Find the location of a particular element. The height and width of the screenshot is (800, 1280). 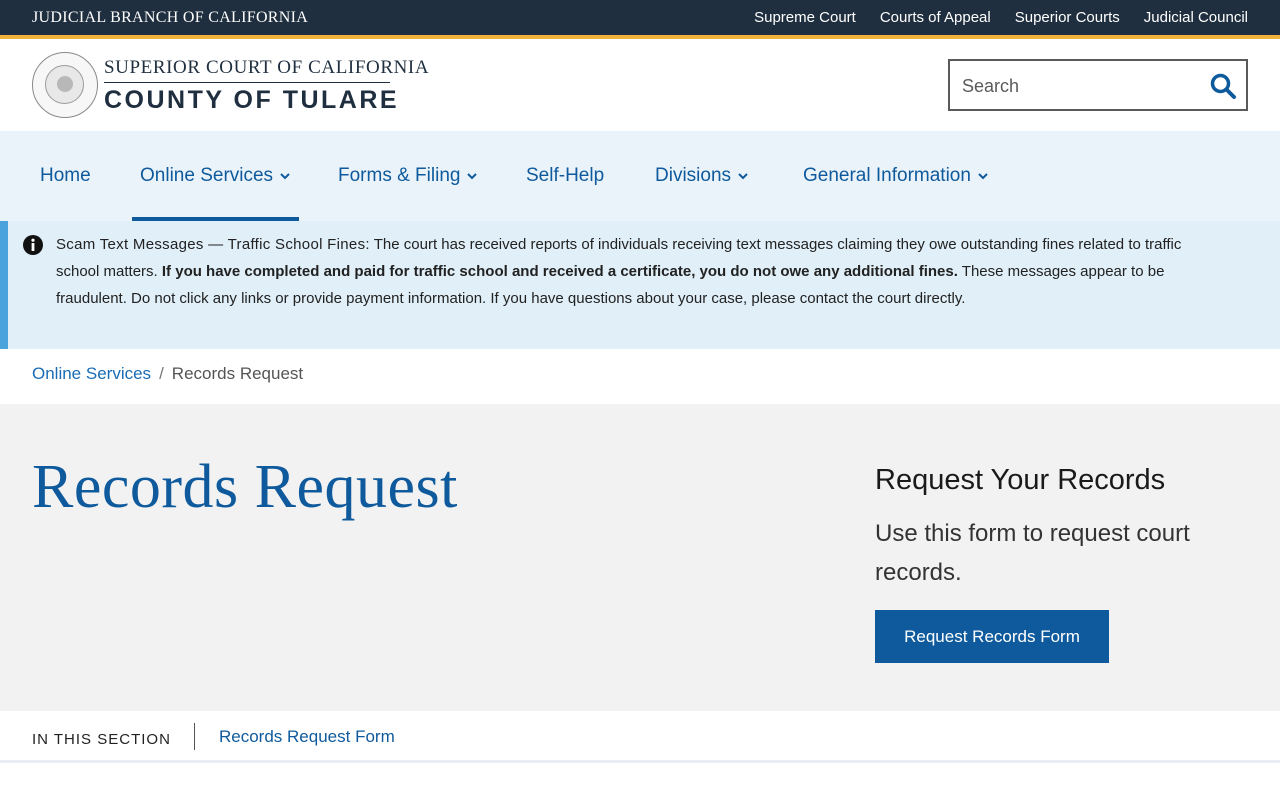

courts-of-appeal-link: Courts of Appeal is located at coordinates (935, 17).